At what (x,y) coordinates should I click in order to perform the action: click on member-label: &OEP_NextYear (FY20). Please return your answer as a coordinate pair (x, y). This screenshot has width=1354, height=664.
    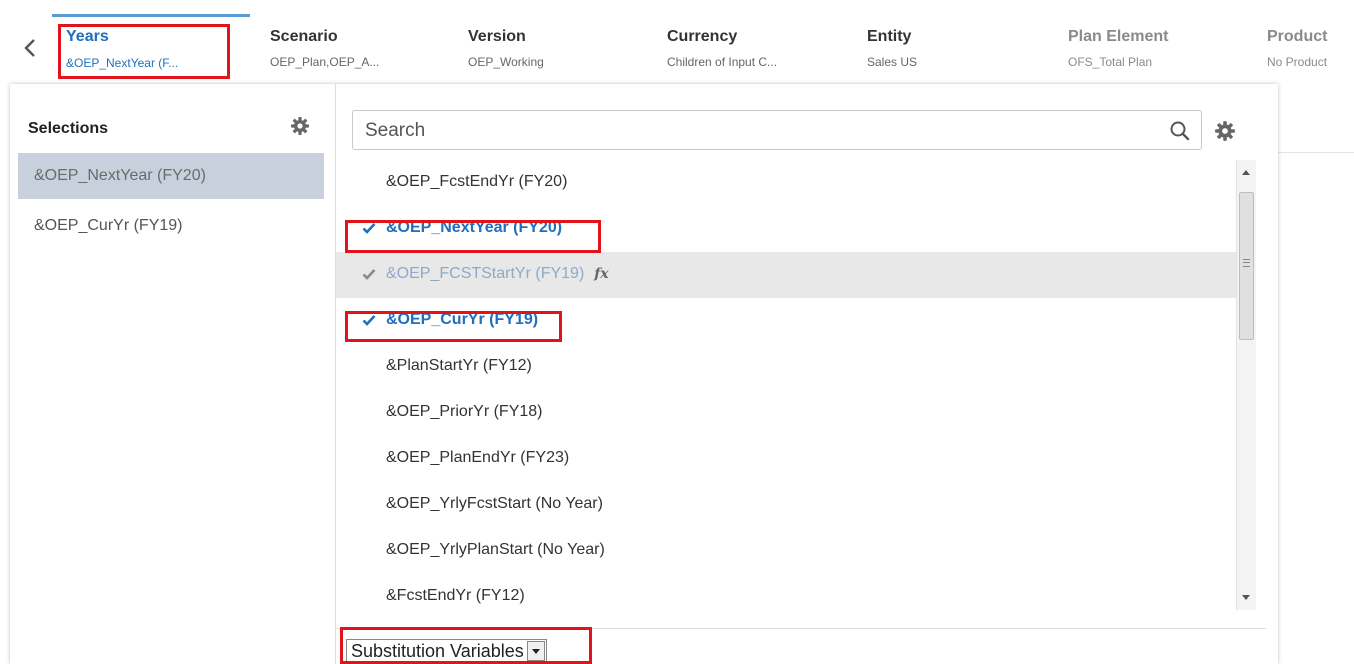
    Looking at the image, I should click on (474, 227).